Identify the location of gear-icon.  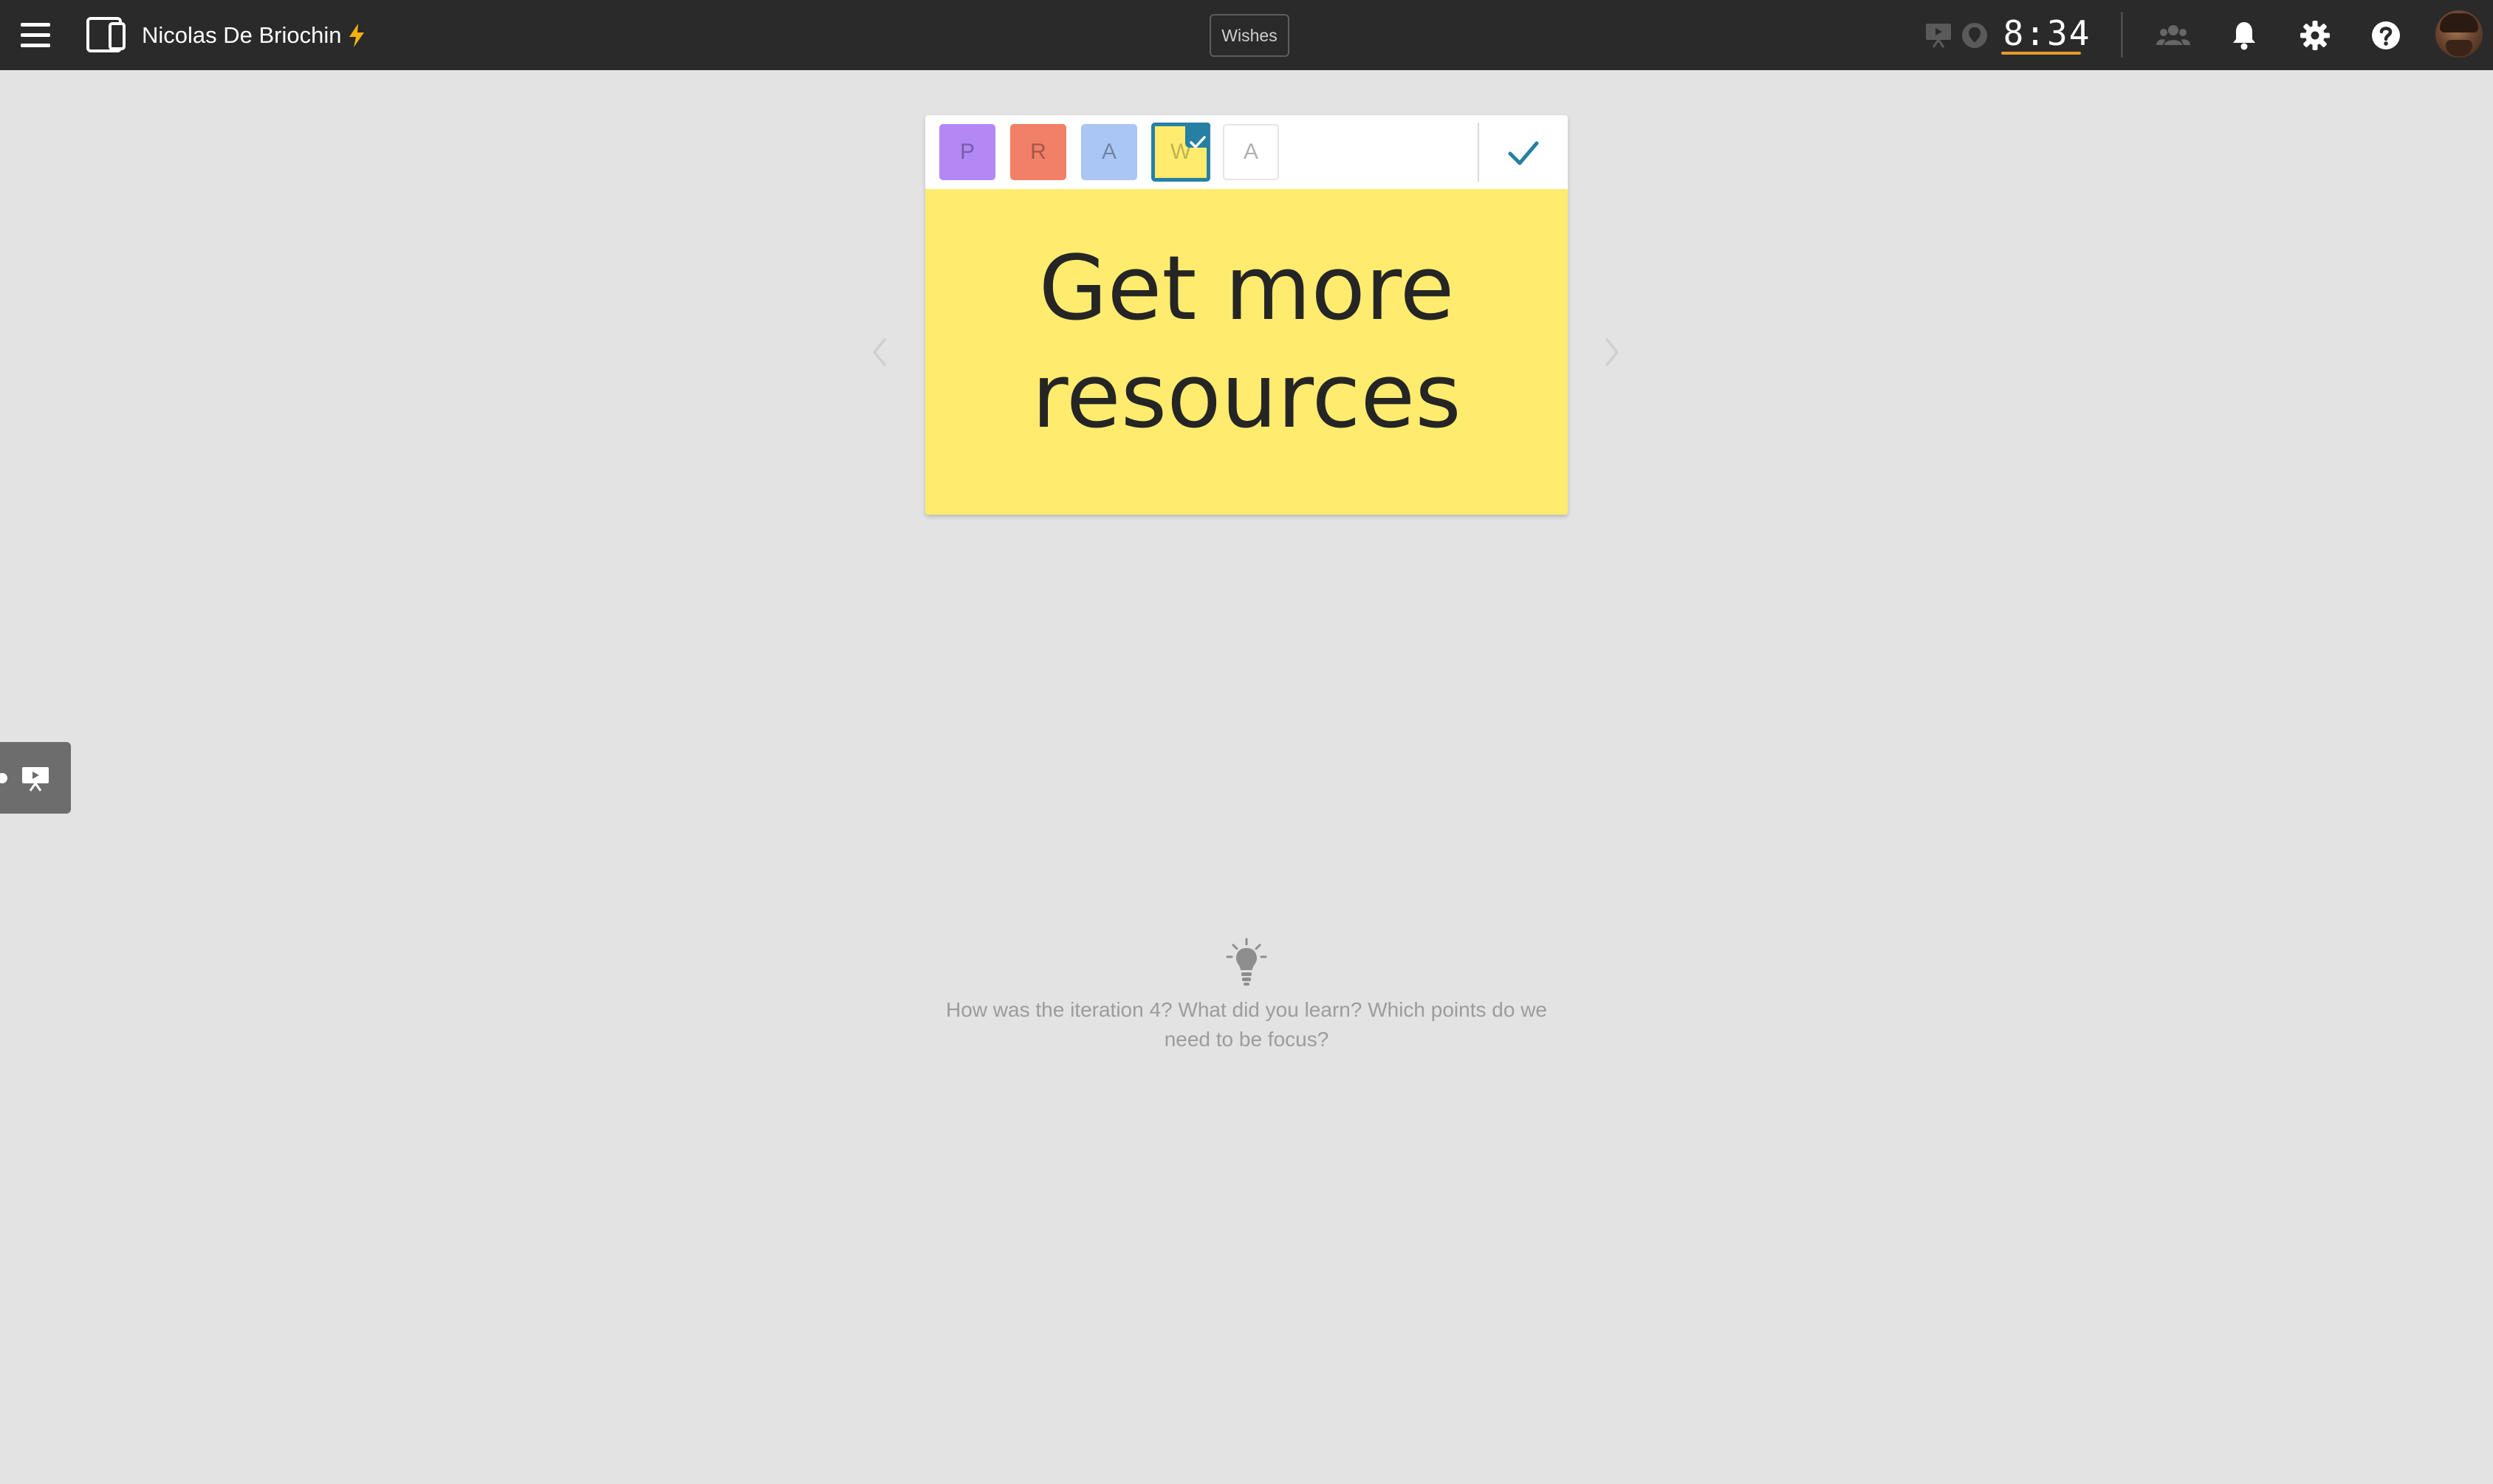
(2315, 35).